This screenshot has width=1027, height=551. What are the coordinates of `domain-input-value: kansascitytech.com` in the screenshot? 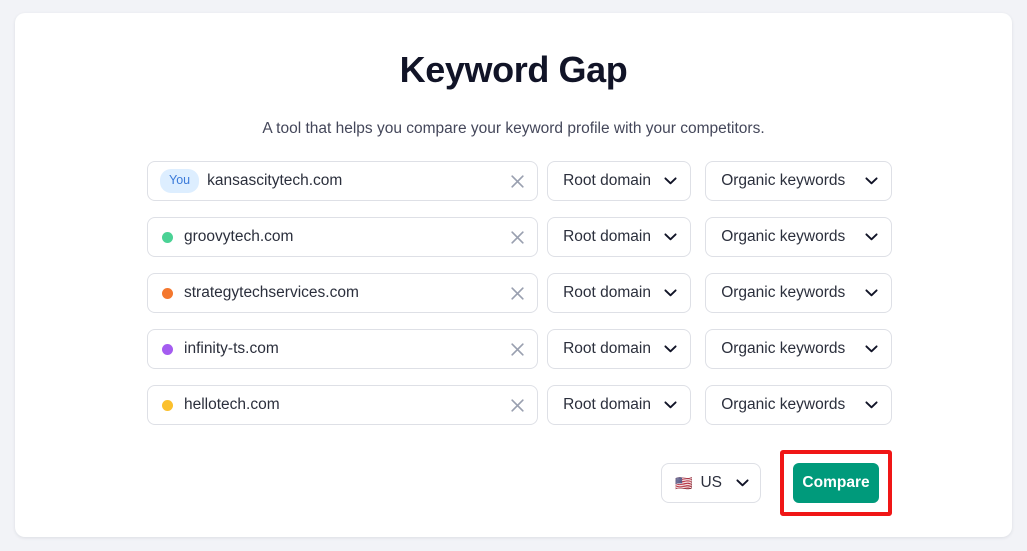 It's located at (275, 180).